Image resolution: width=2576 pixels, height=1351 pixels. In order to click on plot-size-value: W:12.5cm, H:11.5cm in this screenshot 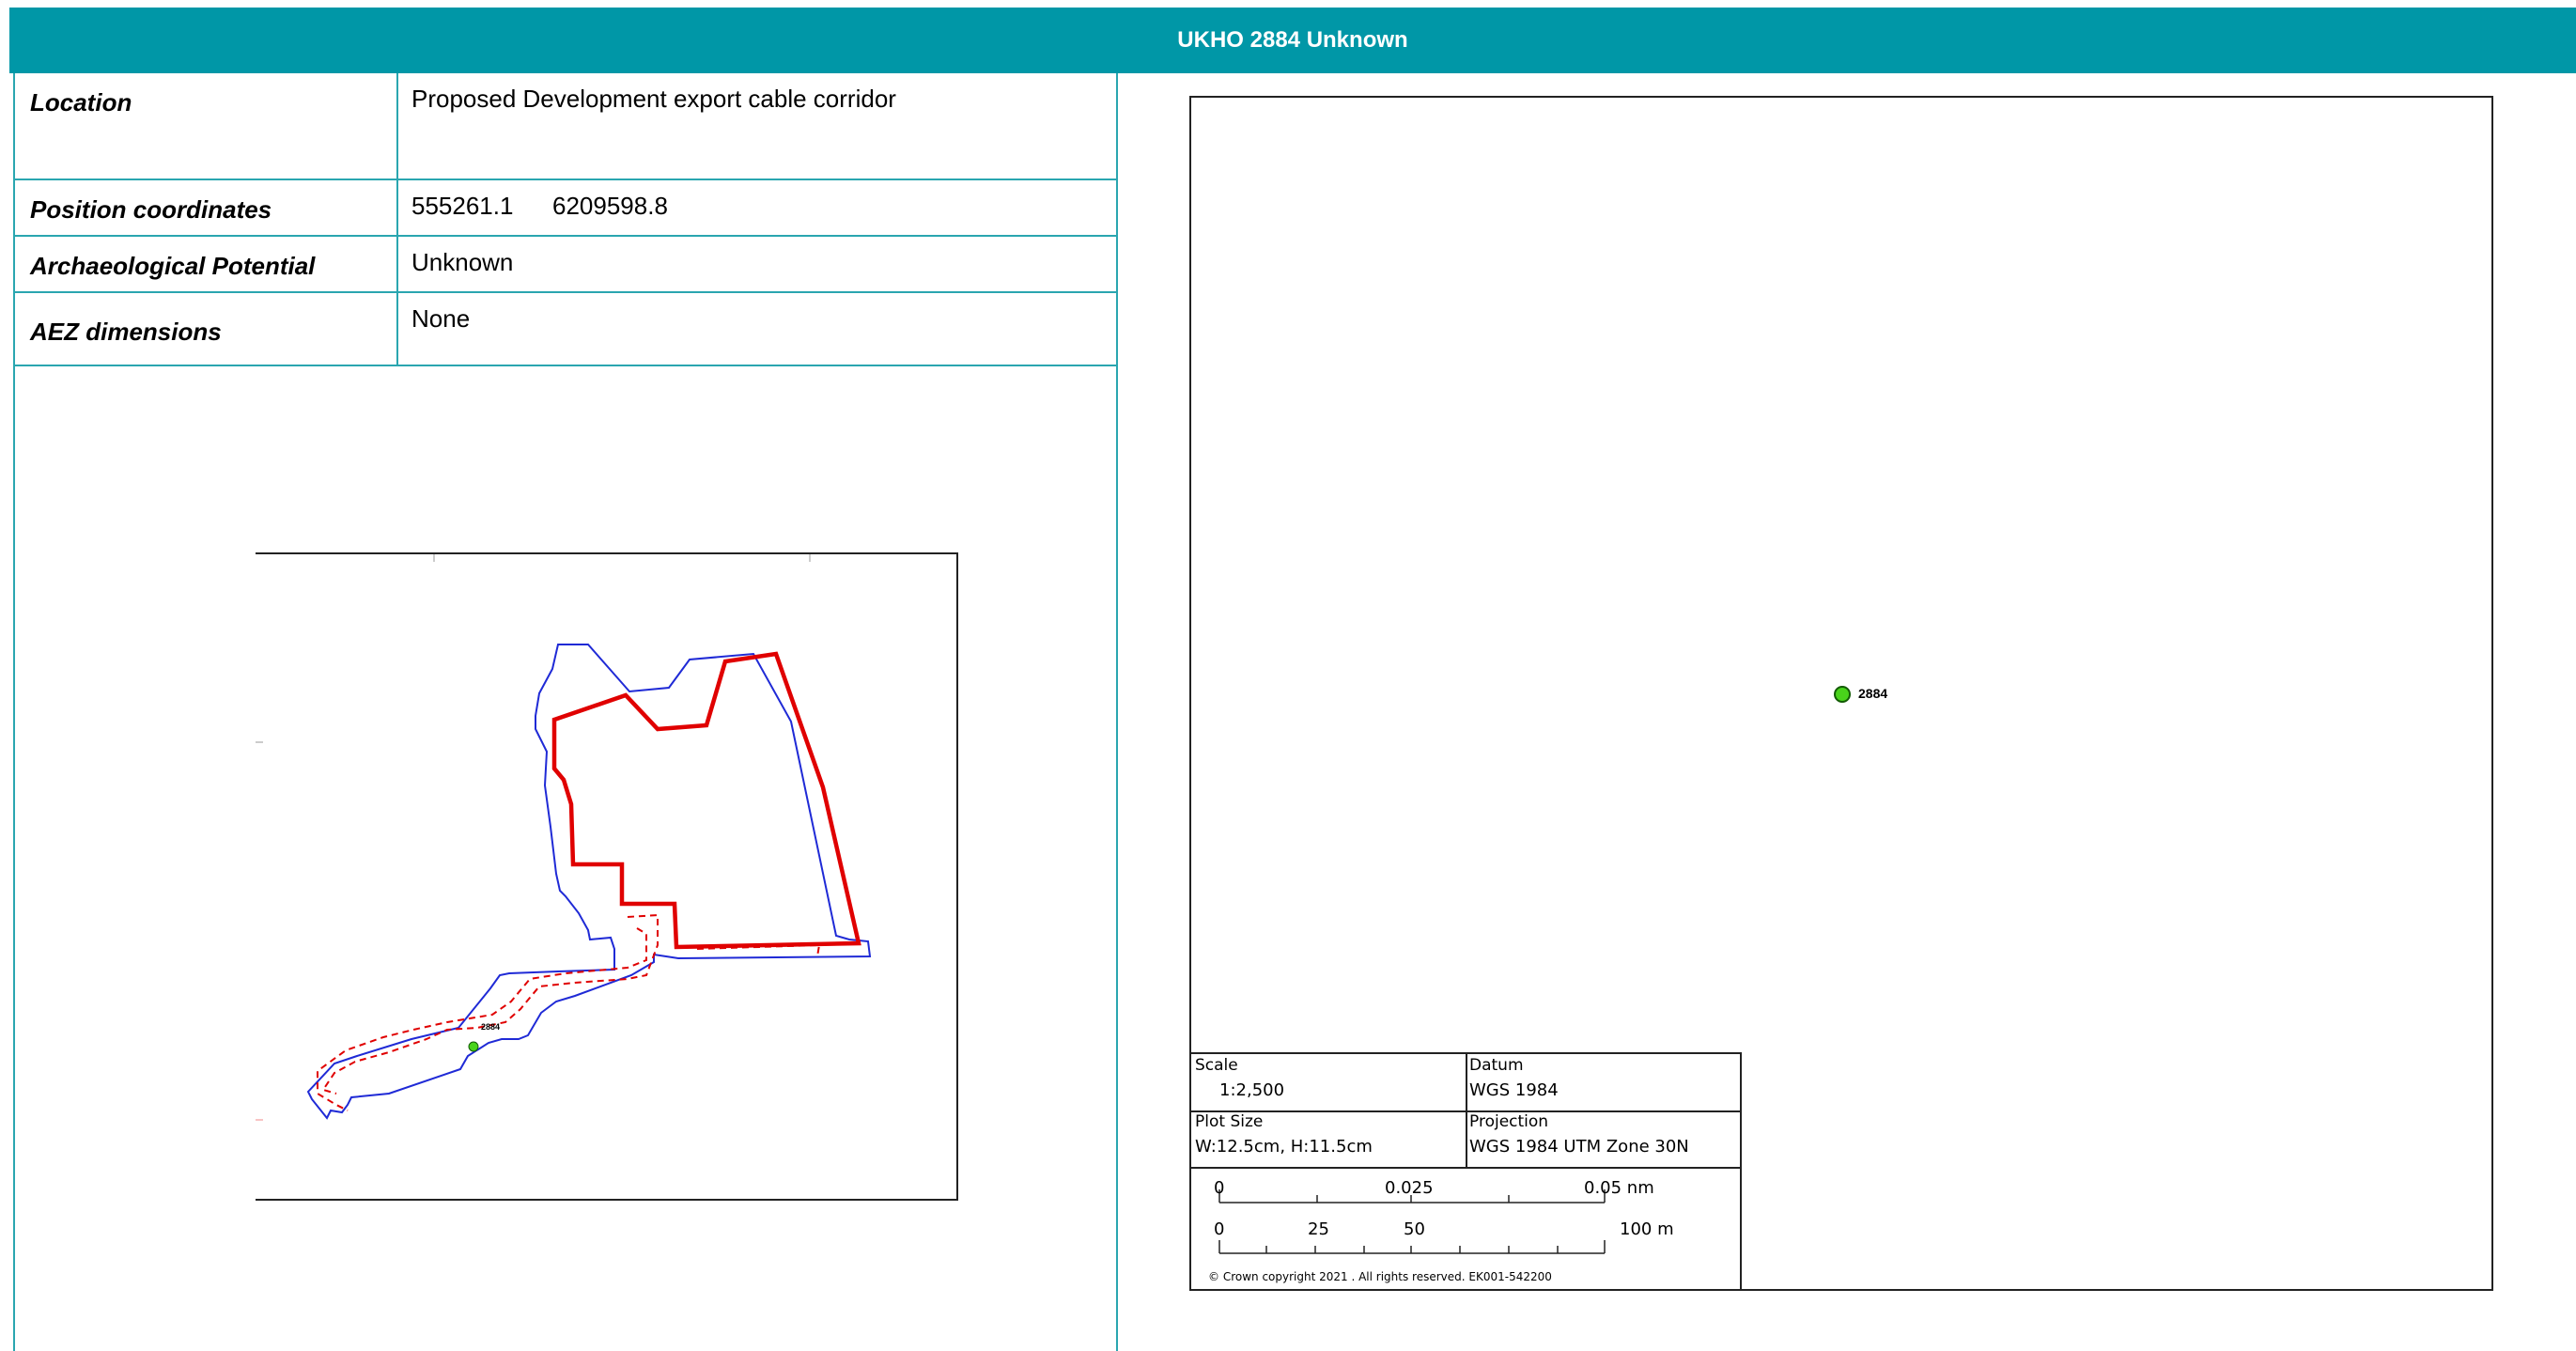, I will do `click(1284, 1147)`.